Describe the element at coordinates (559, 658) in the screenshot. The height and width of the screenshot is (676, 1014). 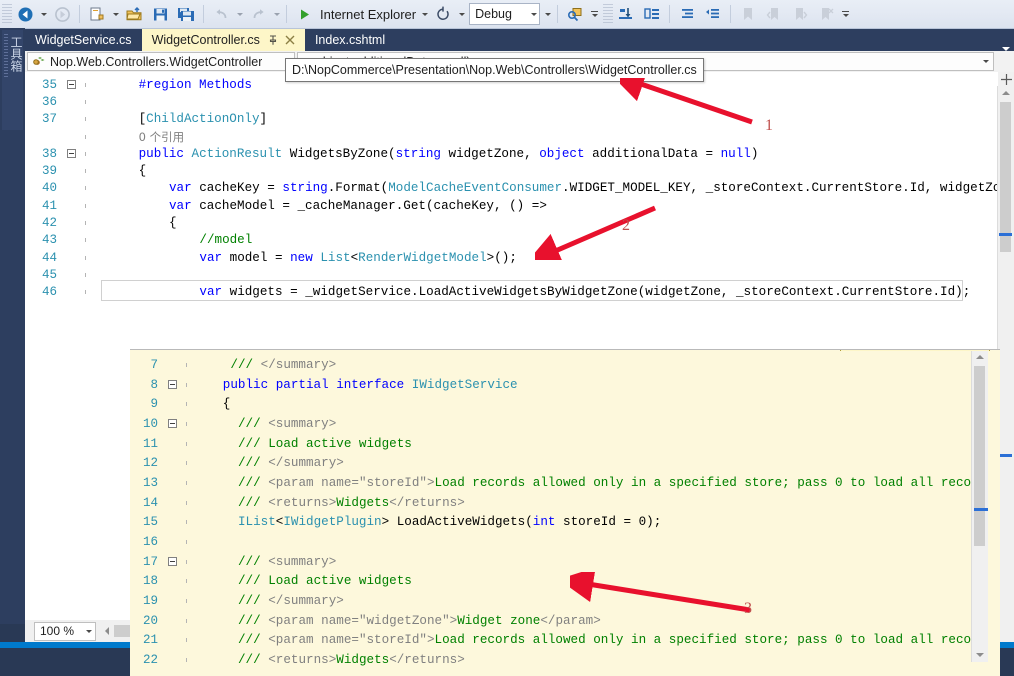
I see `code-line: 22 /// <returns>Widgets</returns>` at that location.